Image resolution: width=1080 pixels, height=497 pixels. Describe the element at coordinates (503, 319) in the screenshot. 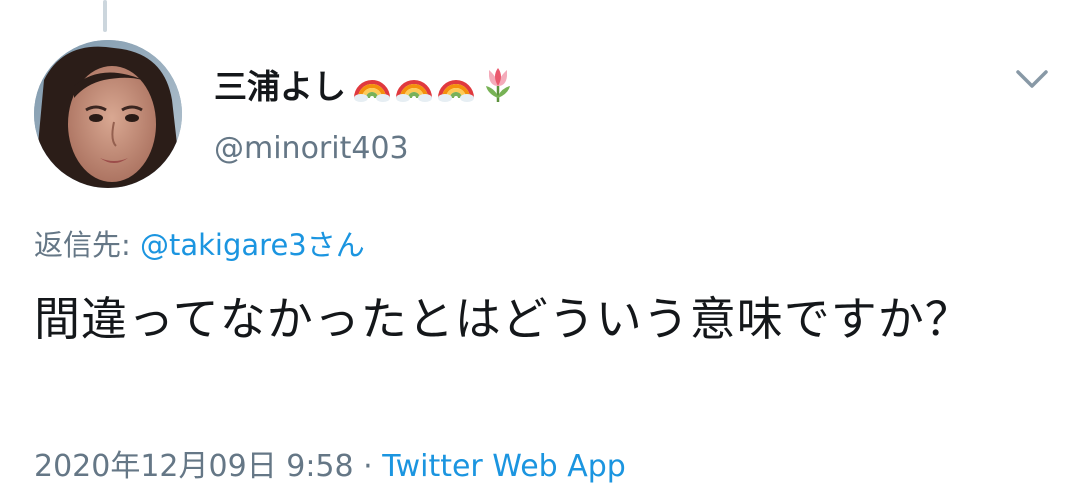

I see `tweet-body-text: 間違ってなかったとはどういう意味ですか？` at that location.